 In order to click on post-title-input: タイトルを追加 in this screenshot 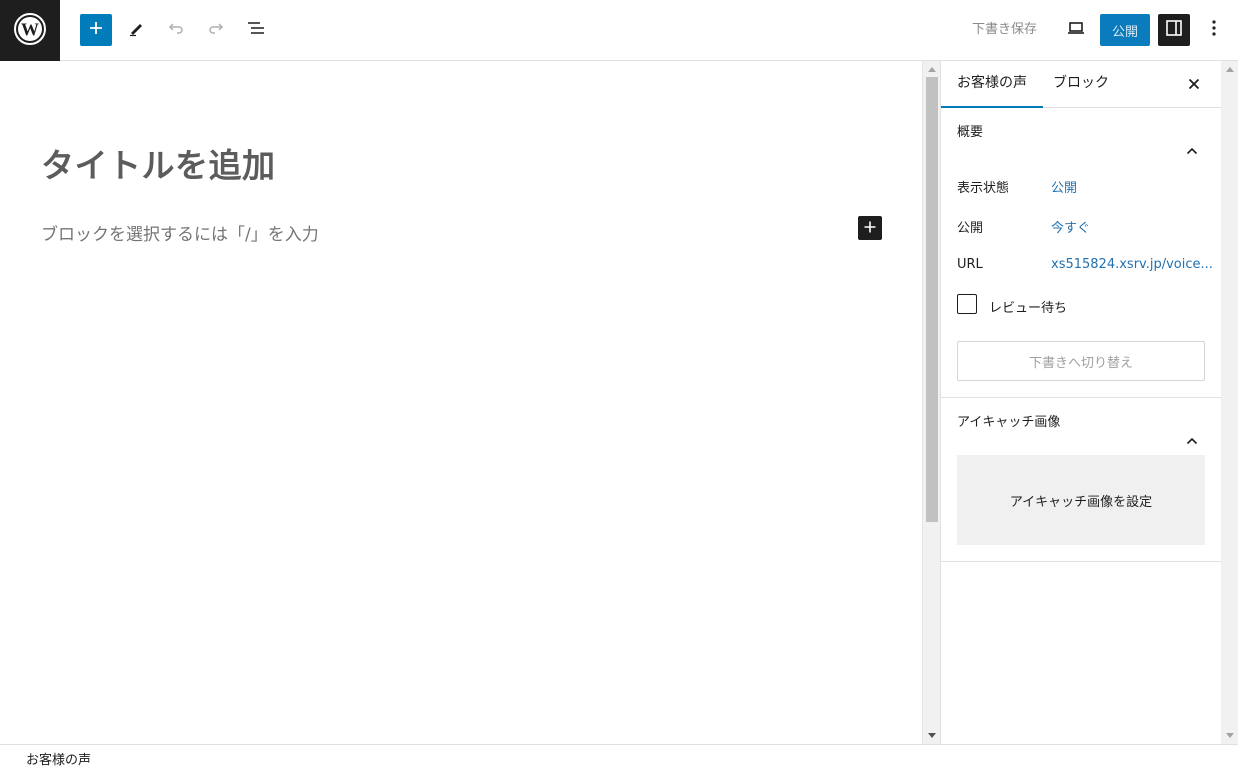, I will do `click(158, 163)`.